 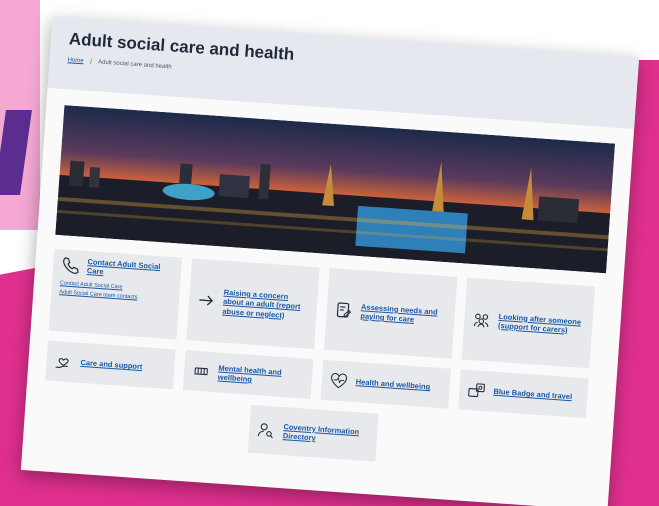 What do you see at coordinates (260, 375) in the screenshot?
I see `tile-mental-health-label: Mental health and wellbeing` at bounding box center [260, 375].